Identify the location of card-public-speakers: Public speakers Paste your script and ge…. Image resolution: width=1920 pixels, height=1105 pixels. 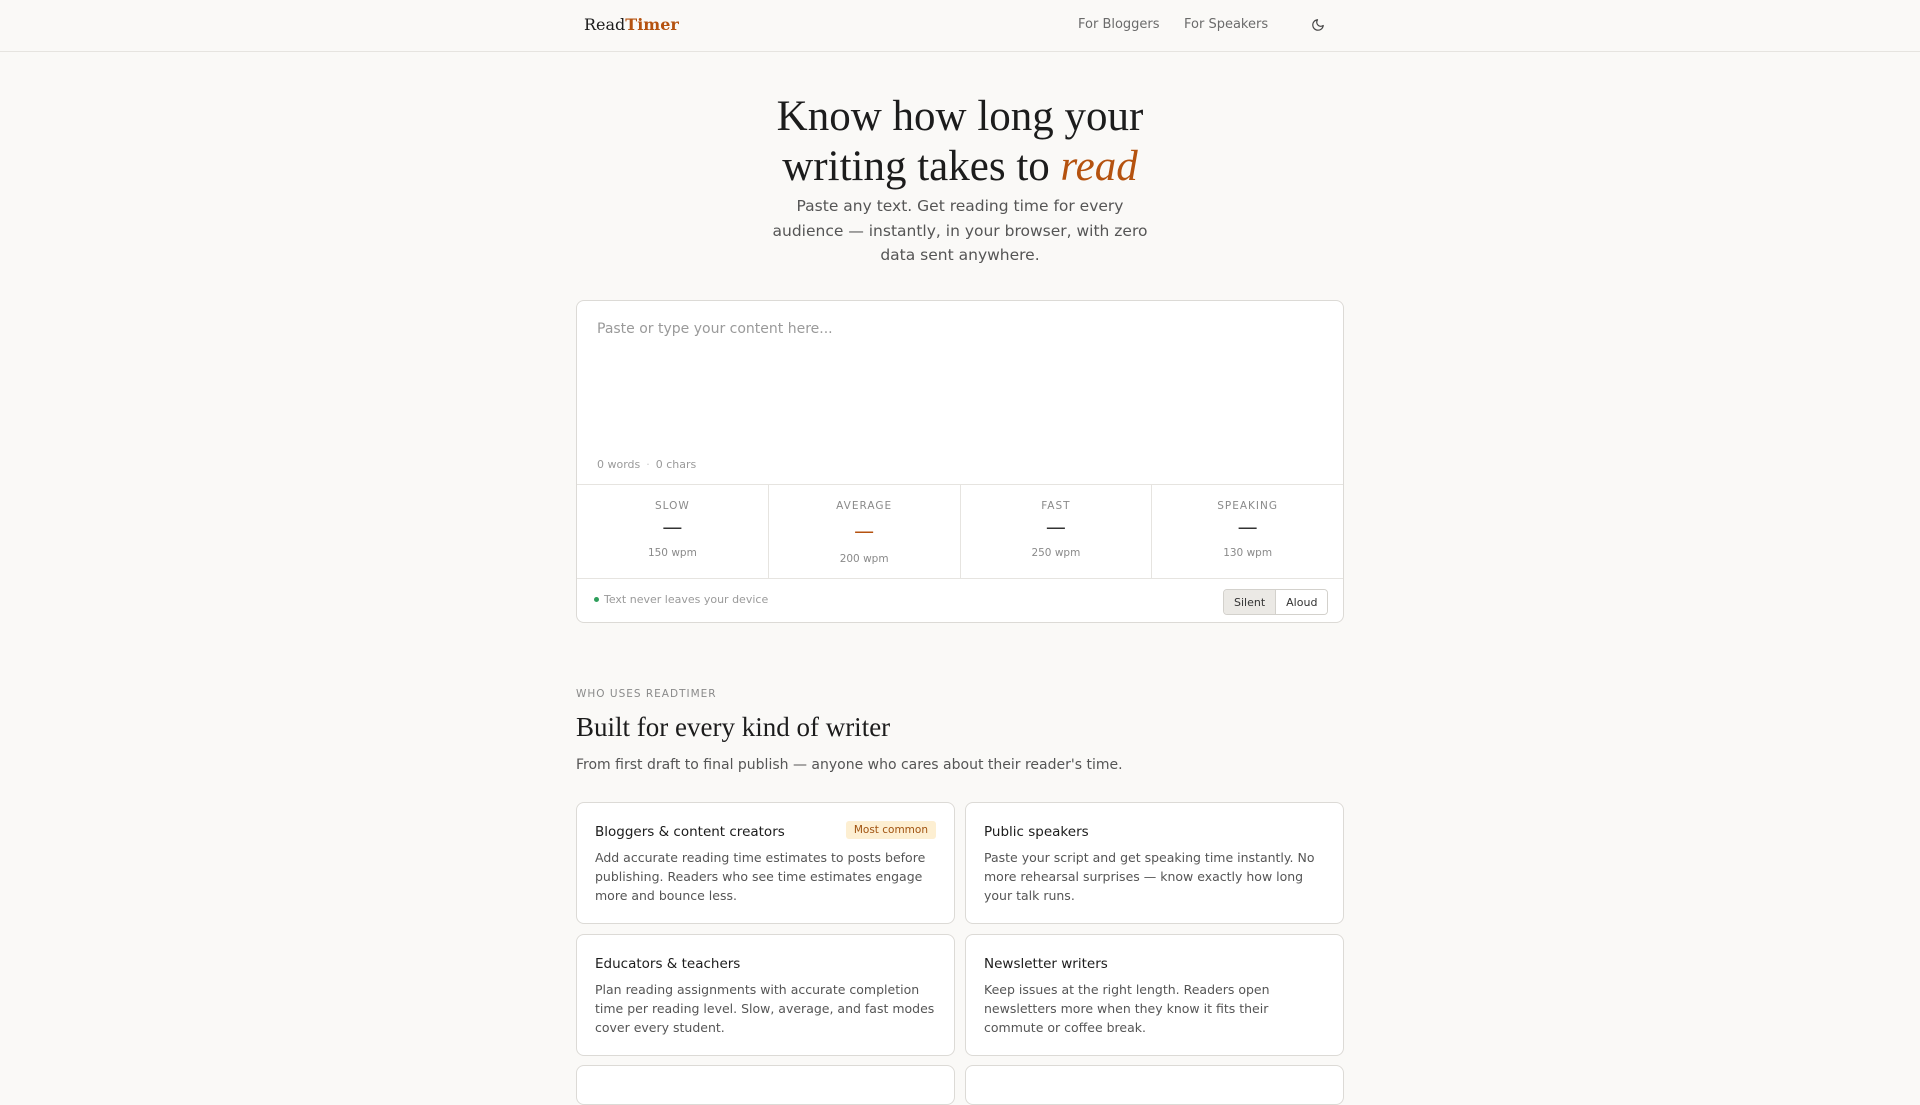
(1154, 863).